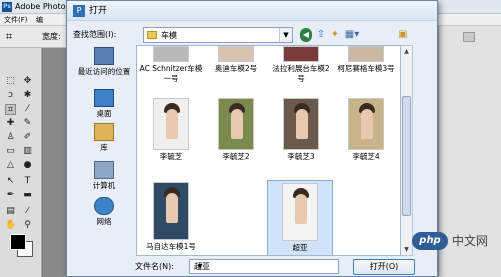  What do you see at coordinates (27, 181) in the screenshot?
I see `type-tool-icon: T` at bounding box center [27, 181].